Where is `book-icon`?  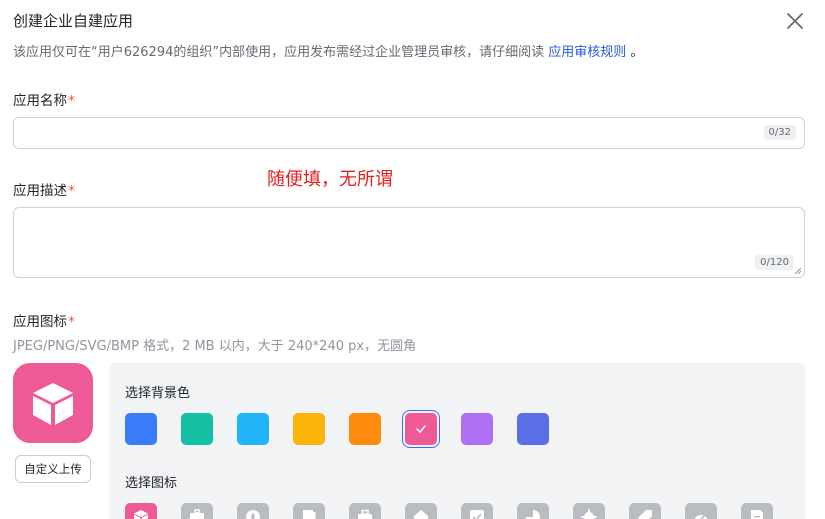 book-icon is located at coordinates (309, 514).